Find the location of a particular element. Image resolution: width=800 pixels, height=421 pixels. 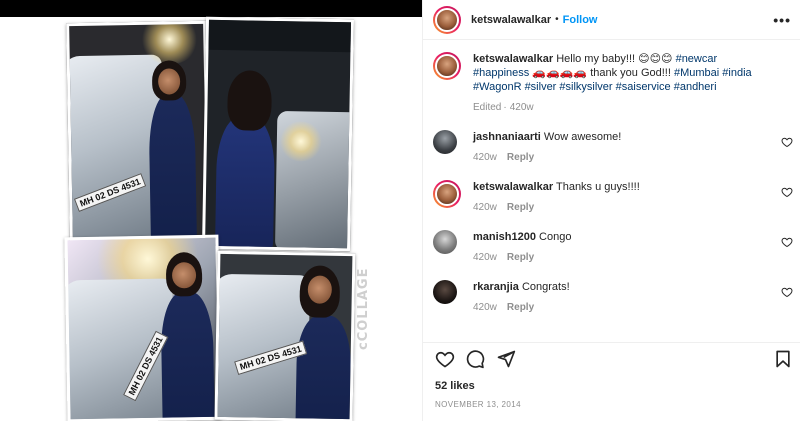

shop-ceiling is located at coordinates (281, 36).